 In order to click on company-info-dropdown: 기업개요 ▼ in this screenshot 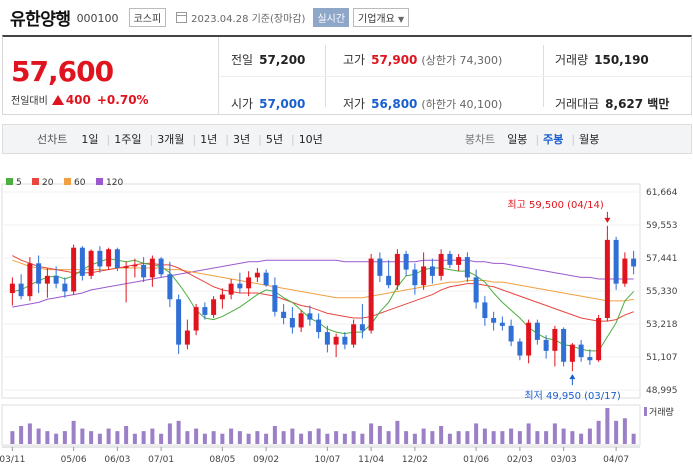, I will do `click(381, 17)`.